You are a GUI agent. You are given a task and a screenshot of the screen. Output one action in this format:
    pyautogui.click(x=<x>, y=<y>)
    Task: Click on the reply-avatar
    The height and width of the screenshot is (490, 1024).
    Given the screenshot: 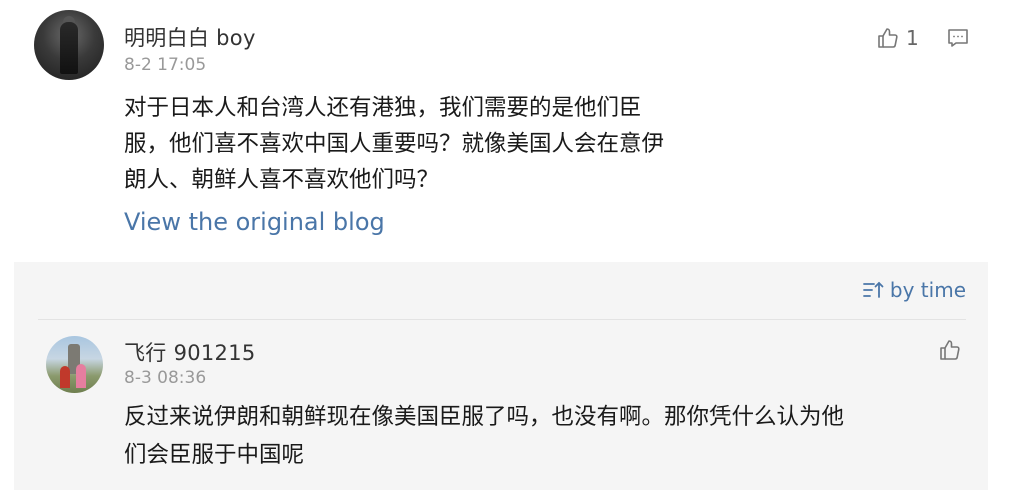 What is the action you would take?
    pyautogui.click(x=74, y=364)
    